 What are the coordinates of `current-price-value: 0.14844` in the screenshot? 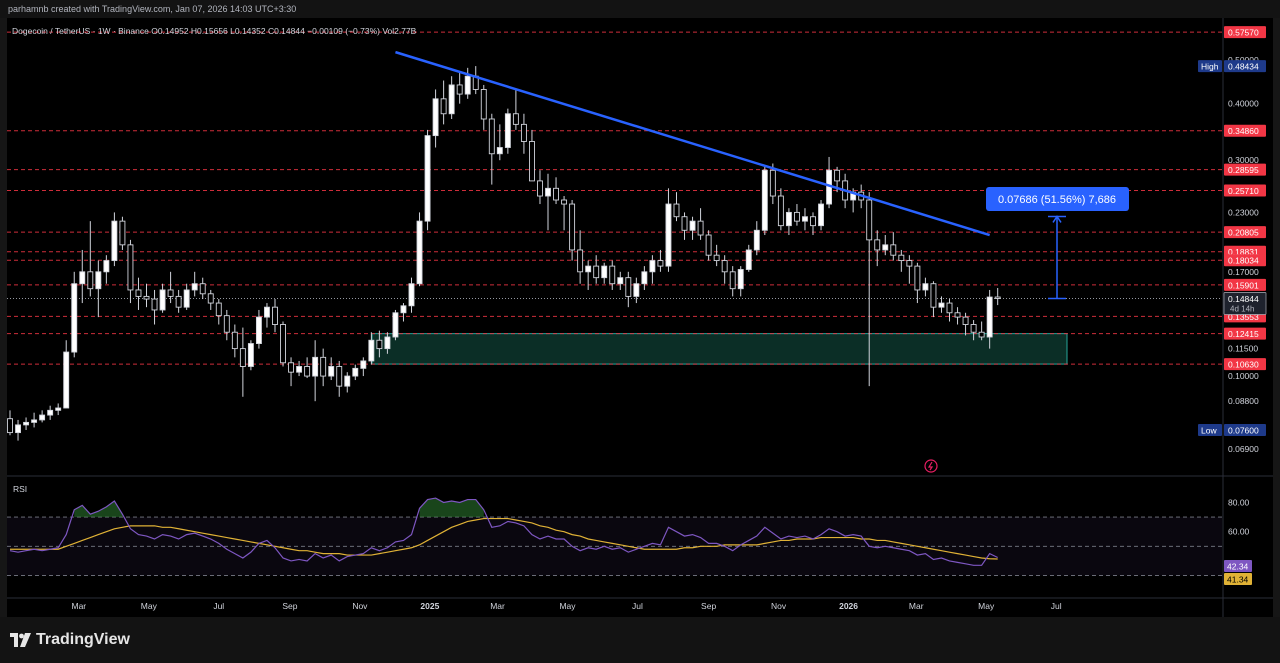 It's located at (1243, 299).